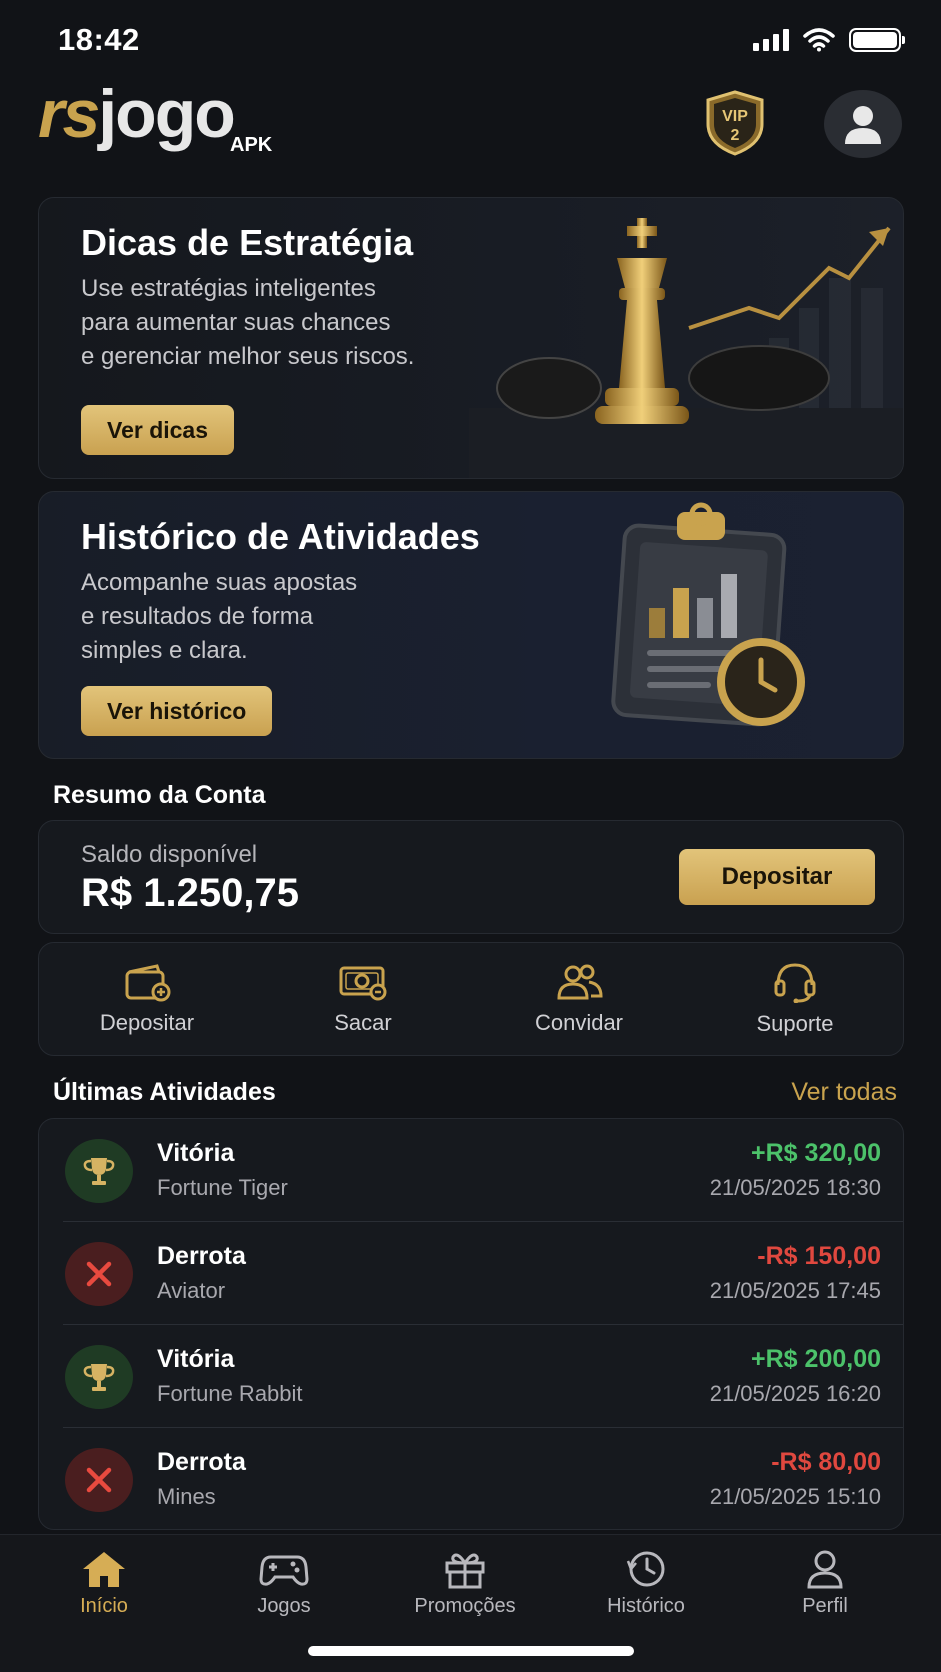 The width and height of the screenshot is (941, 1672). I want to click on activity-row: Derrota Mines -R$ 80,00 21/05/2025 15:10, so click(471, 1478).